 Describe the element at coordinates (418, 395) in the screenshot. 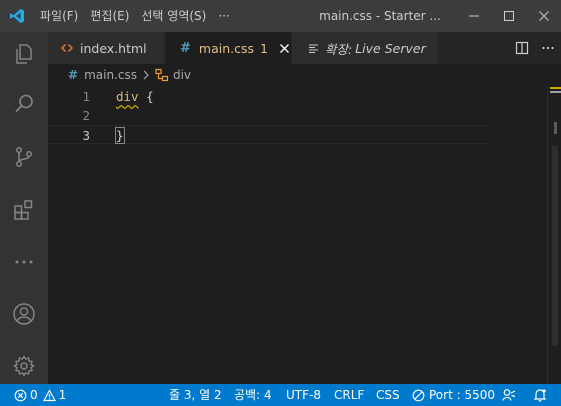

I see `block-icon` at that location.